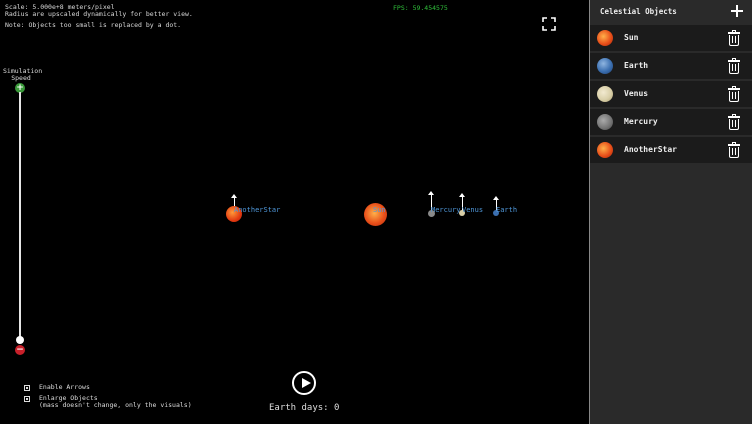 This screenshot has width=752, height=424. I want to click on panel-title: Celestial Objects, so click(638, 11).